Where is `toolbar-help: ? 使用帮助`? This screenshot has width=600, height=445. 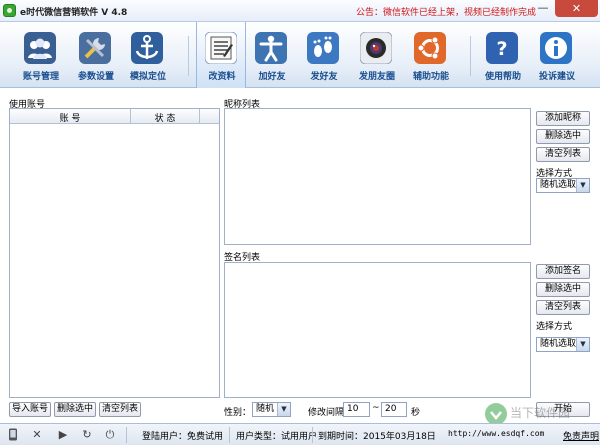
toolbar-help: ? 使用帮助 is located at coordinates (503, 55).